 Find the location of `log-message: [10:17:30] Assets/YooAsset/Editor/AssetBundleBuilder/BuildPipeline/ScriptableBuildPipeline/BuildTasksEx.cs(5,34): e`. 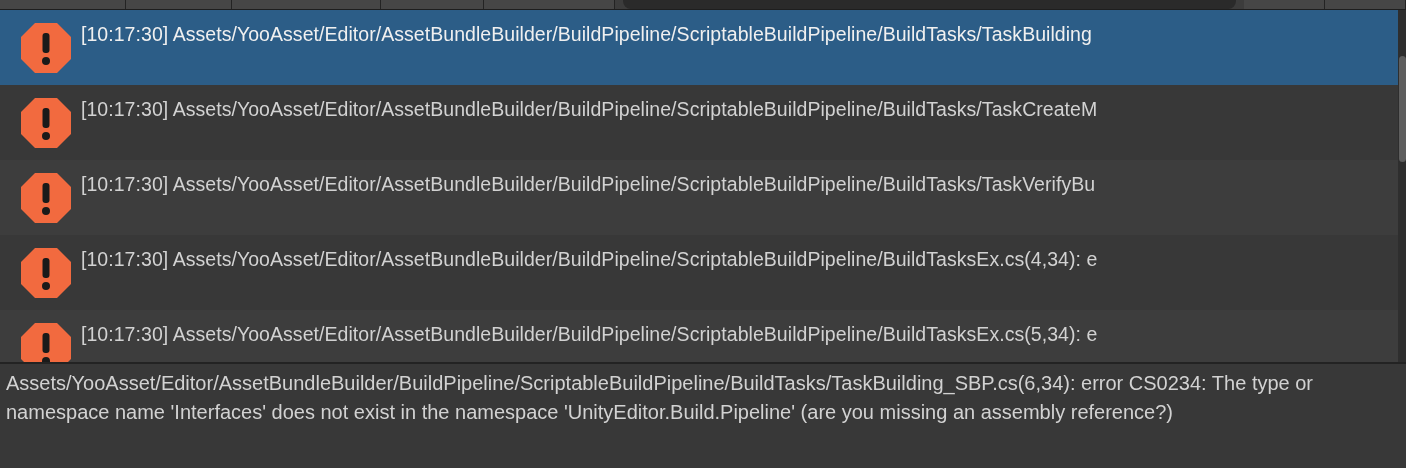

log-message: [10:17:30] Assets/YooAsset/Editor/AssetBundleBuilder/BuildPipeline/ScriptableBuildPipeline/BuildTasksEx.cs(5,34): e is located at coordinates (589, 334).